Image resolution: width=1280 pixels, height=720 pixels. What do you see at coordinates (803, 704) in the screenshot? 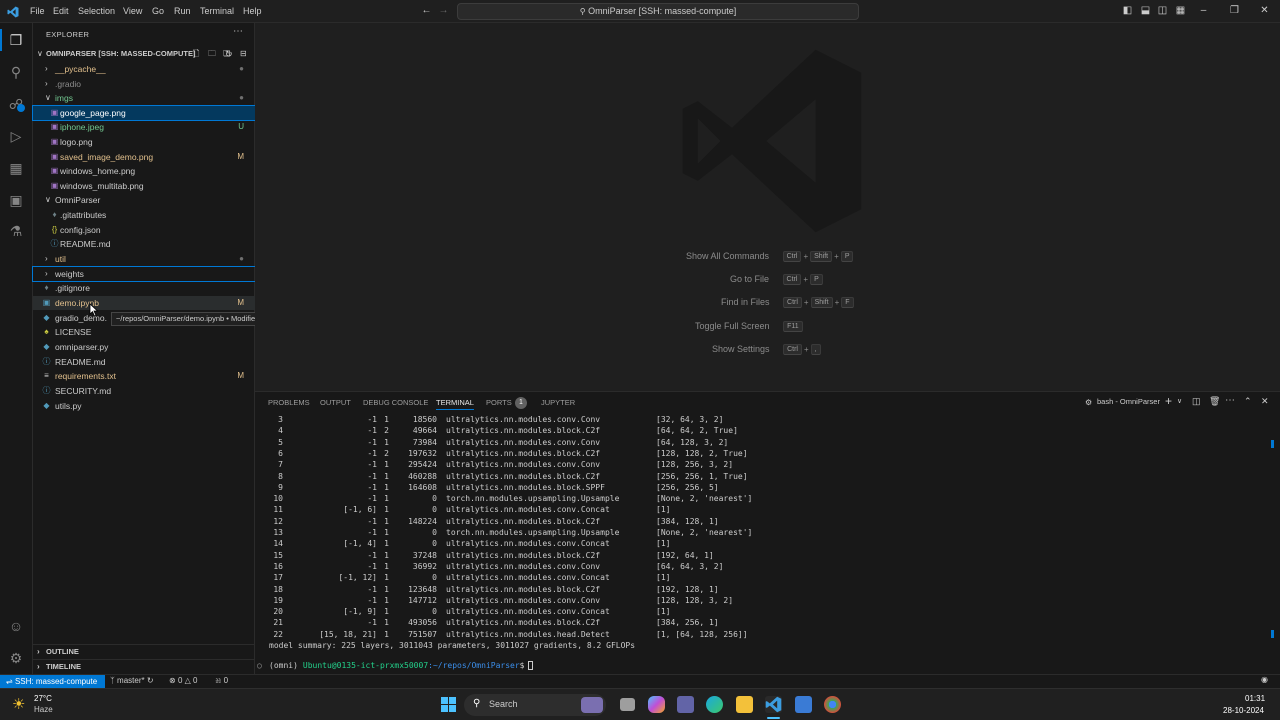
I see `notepad-icon` at bounding box center [803, 704].